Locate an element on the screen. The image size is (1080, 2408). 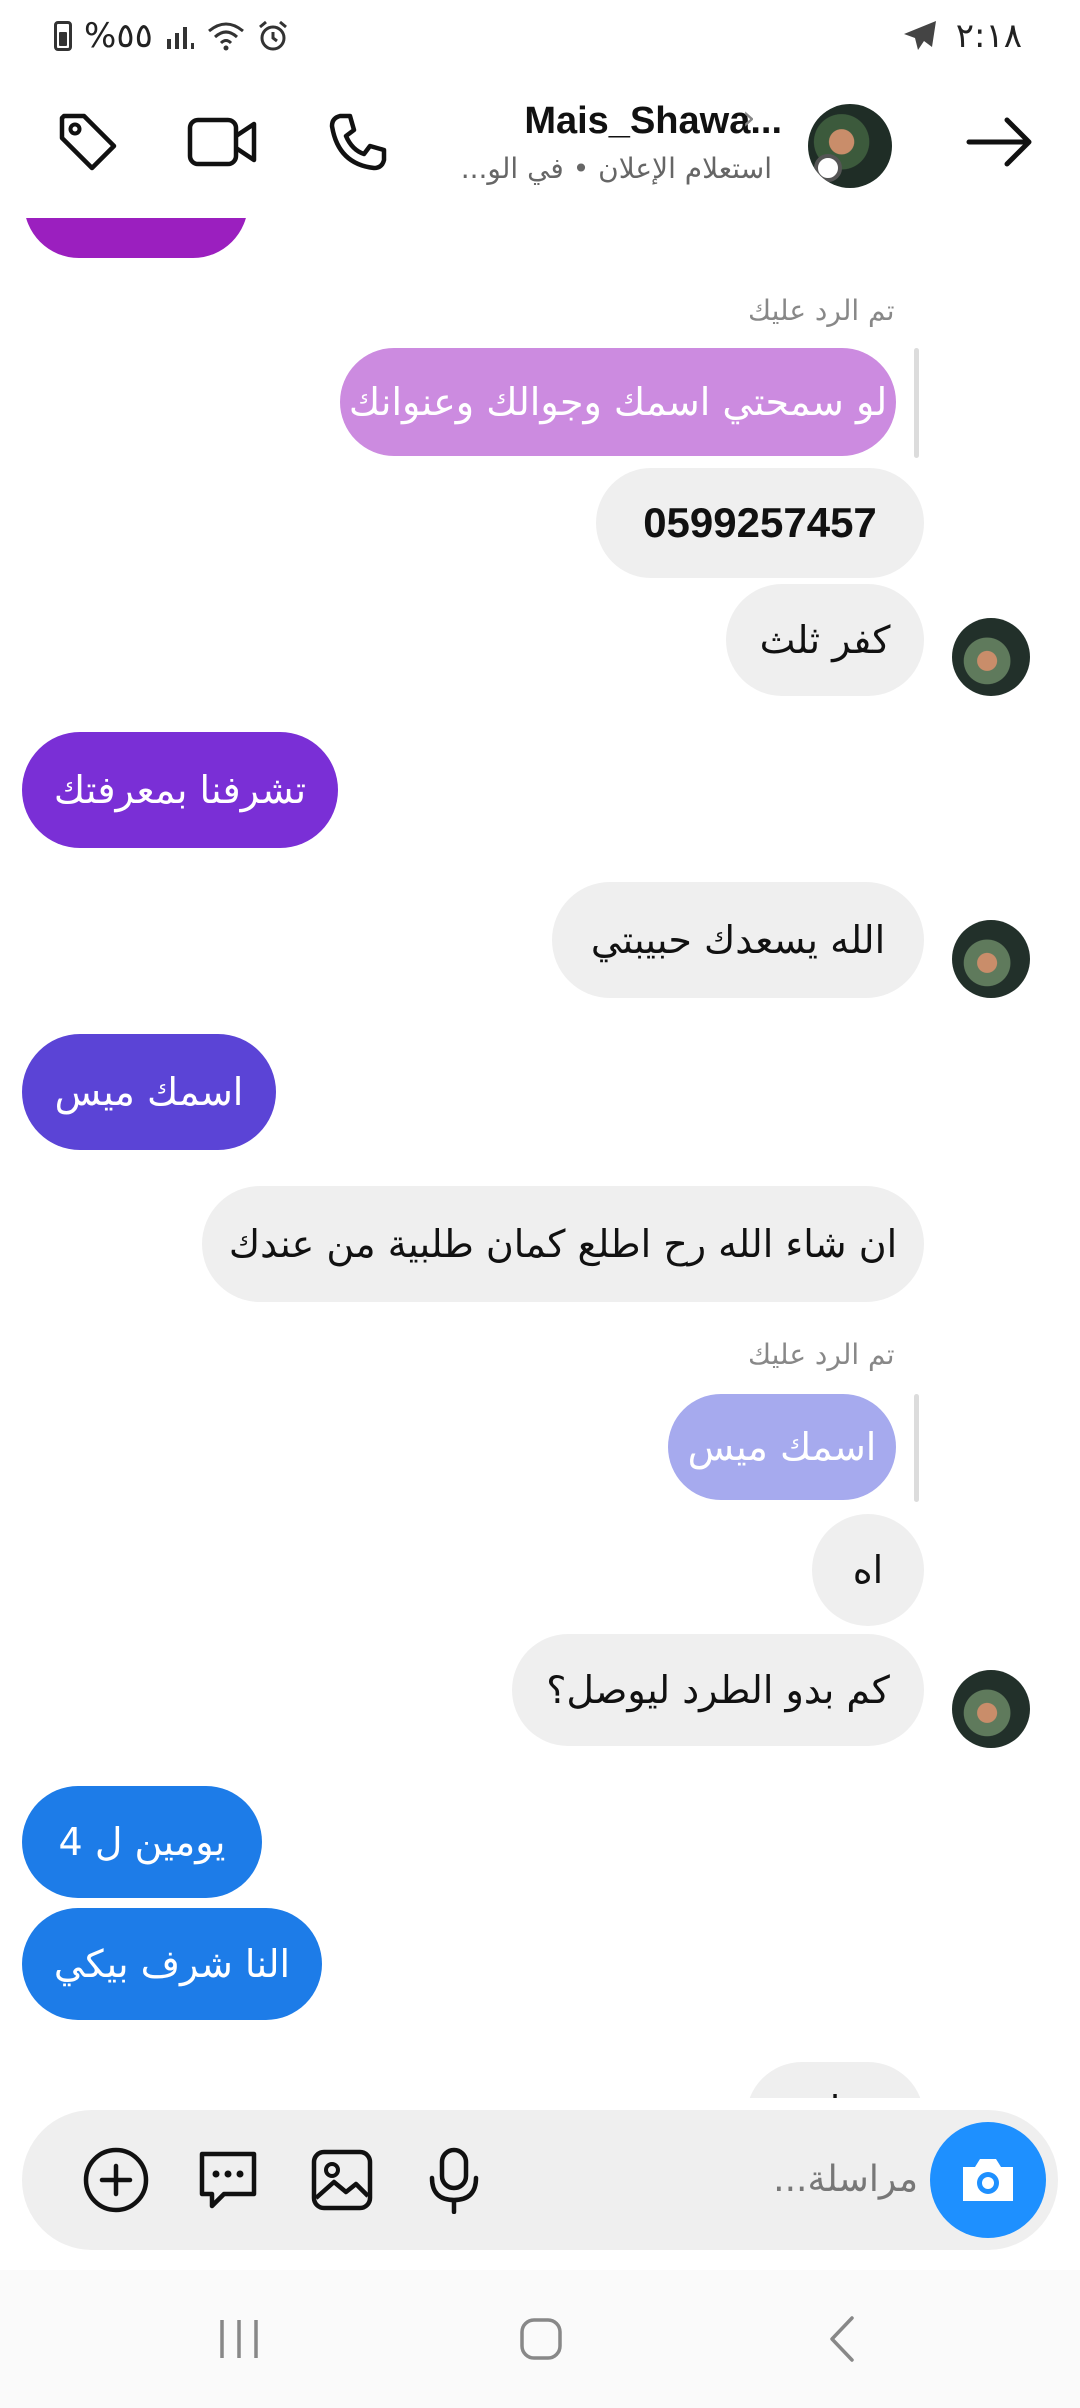
message-composer is located at coordinates (540, 2180).